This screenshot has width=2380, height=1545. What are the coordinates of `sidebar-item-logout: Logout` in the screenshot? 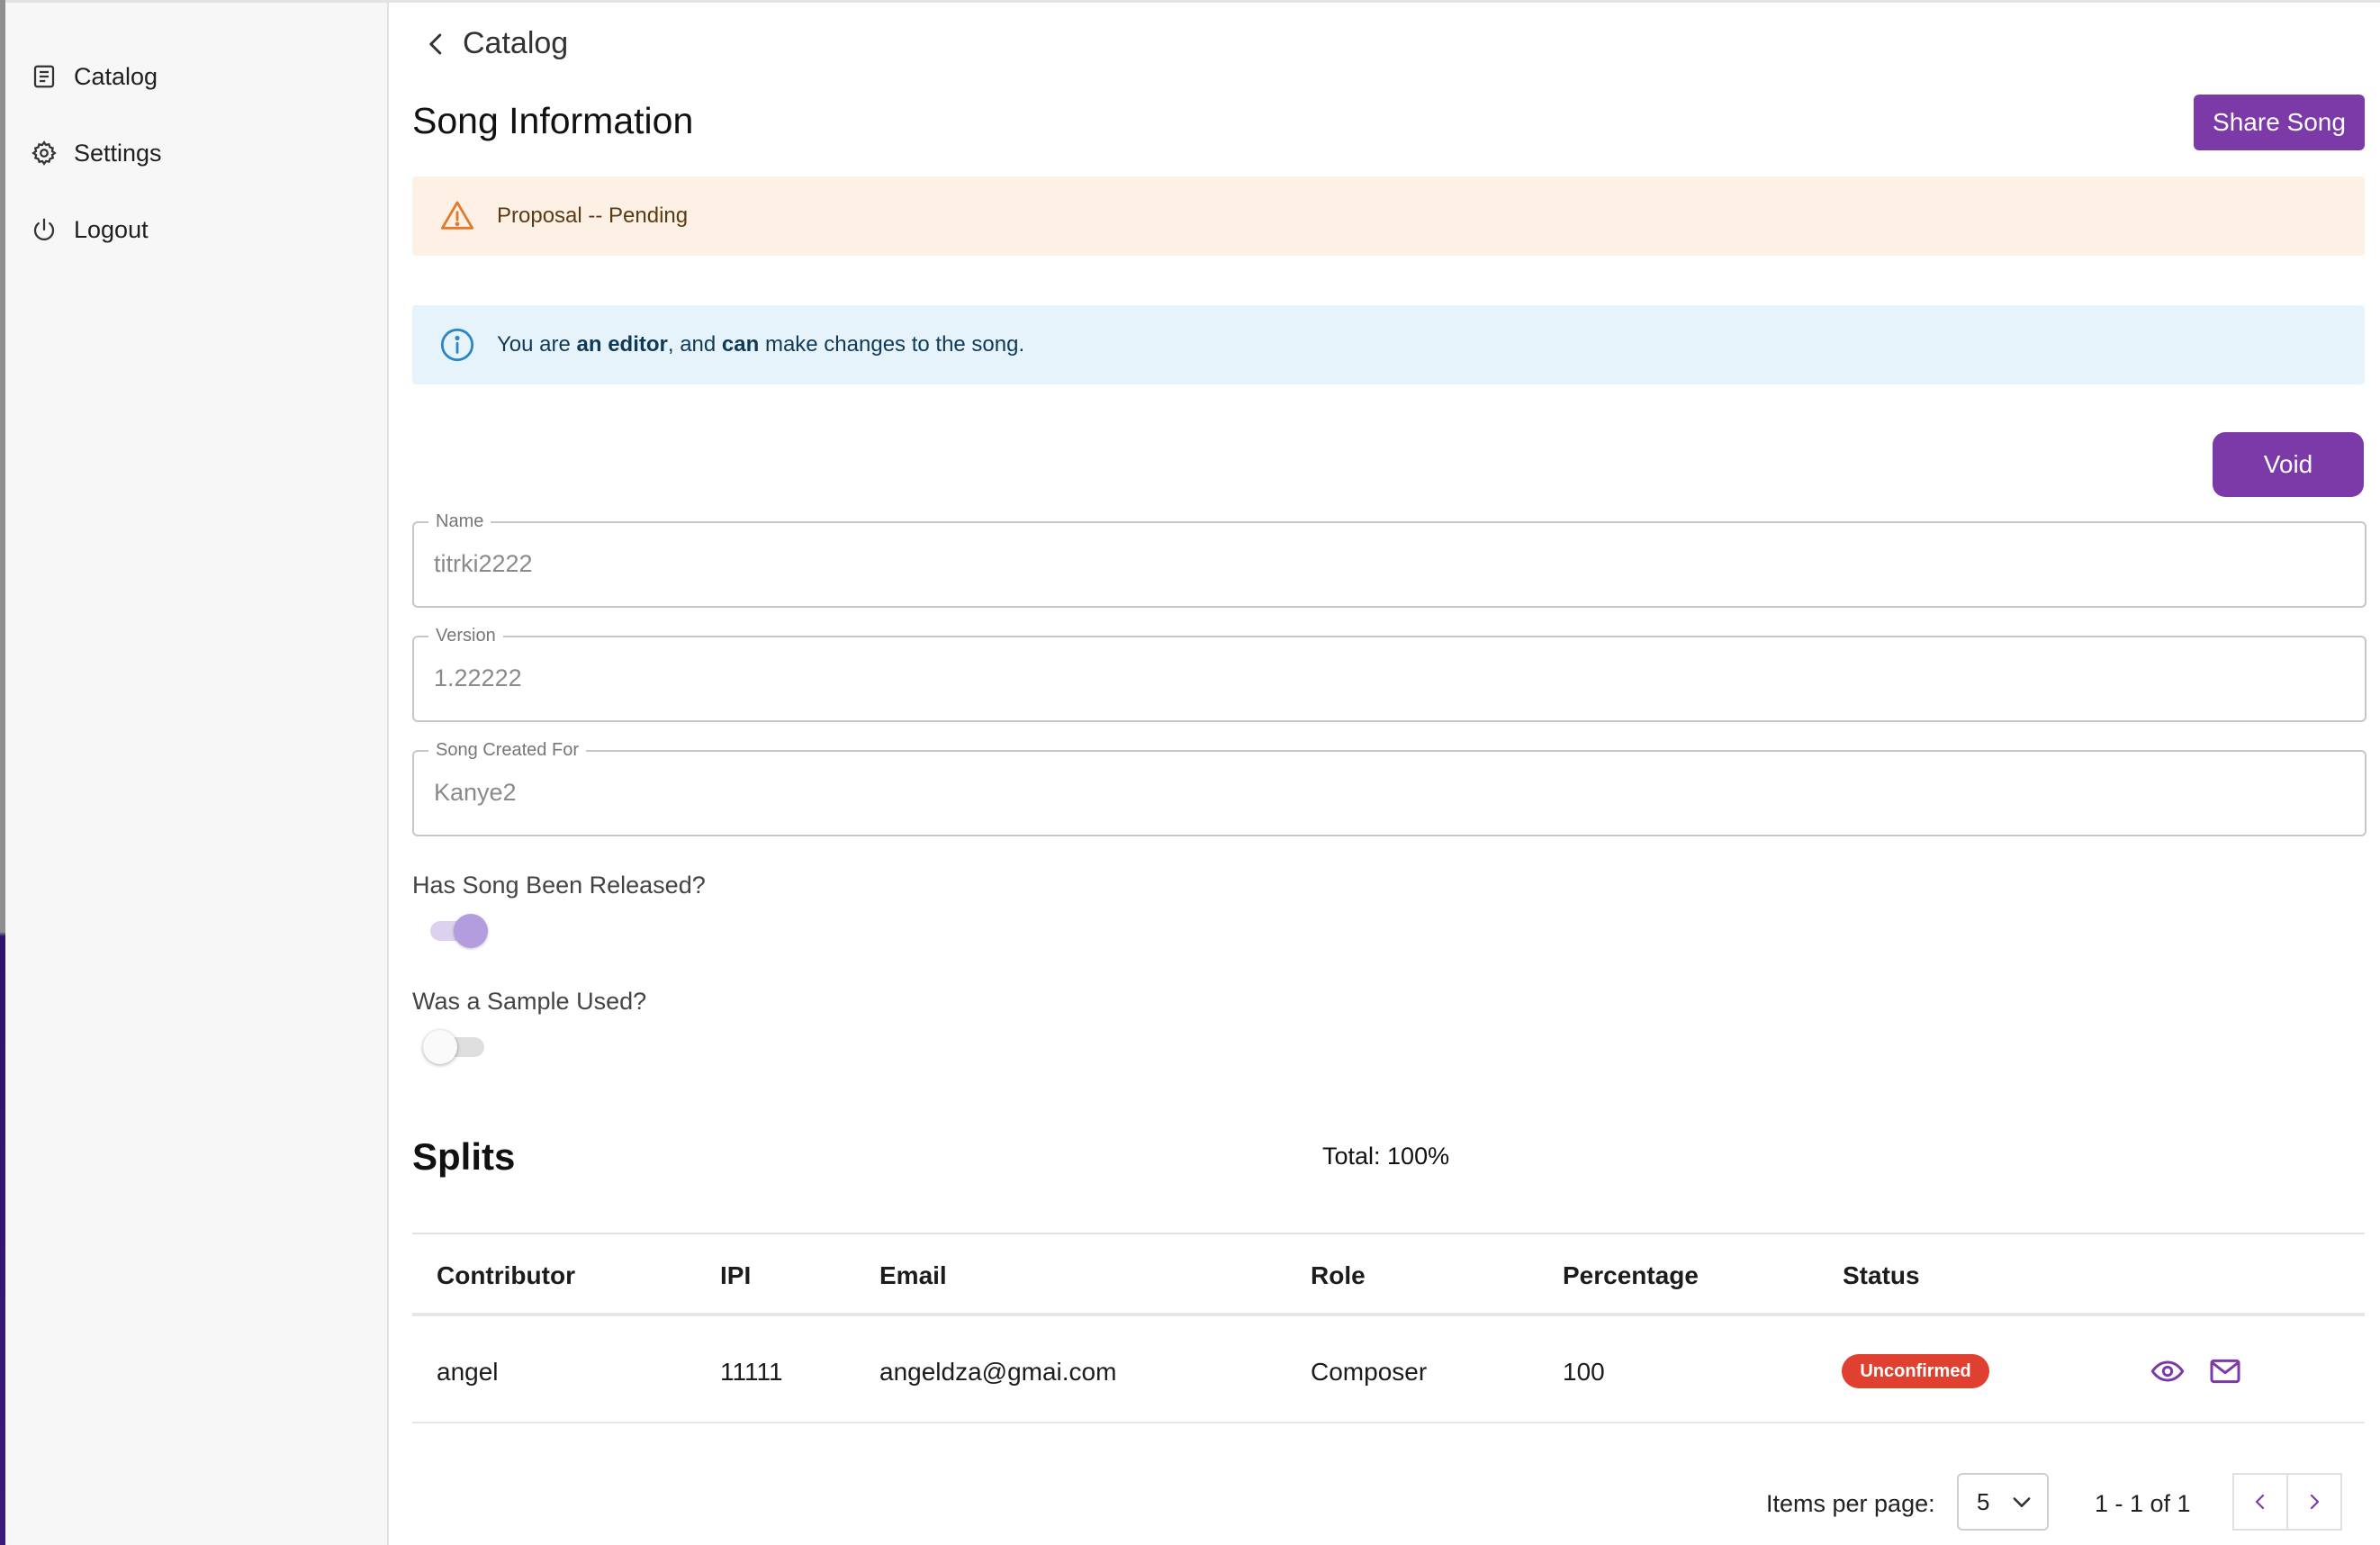 It's located at (90, 230).